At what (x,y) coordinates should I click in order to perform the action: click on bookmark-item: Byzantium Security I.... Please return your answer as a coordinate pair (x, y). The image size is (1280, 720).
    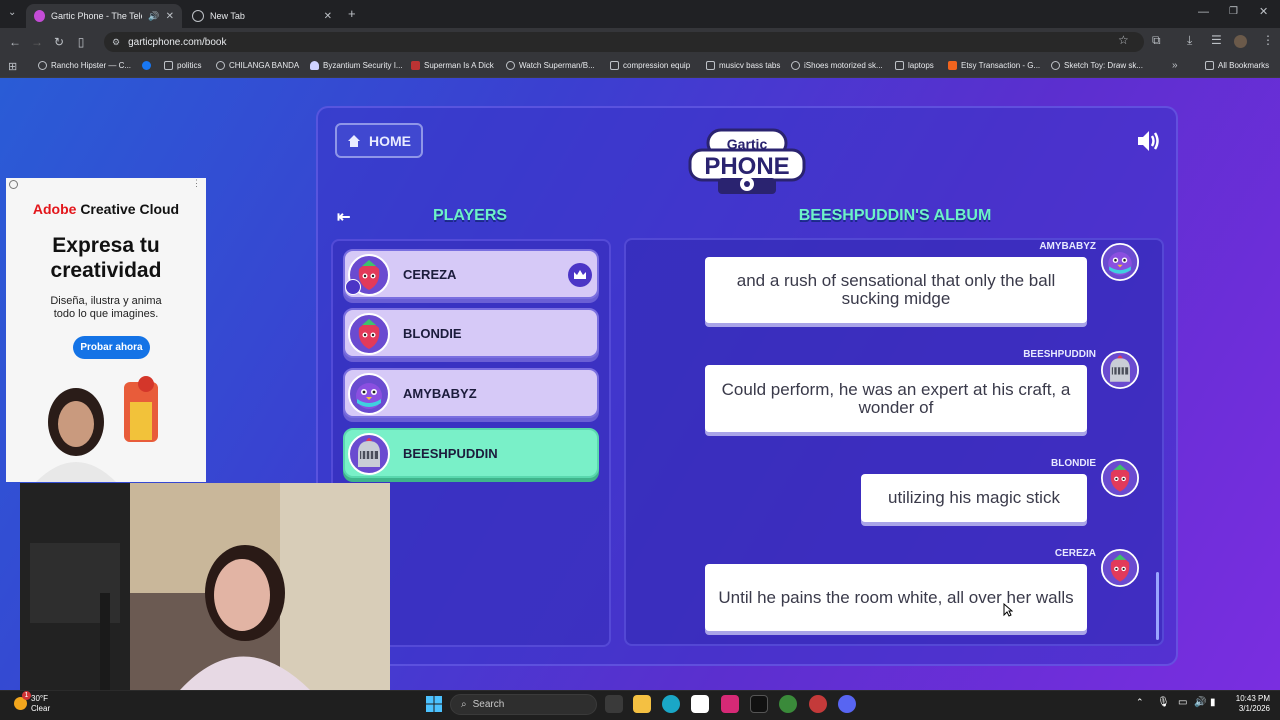
    Looking at the image, I should click on (356, 65).